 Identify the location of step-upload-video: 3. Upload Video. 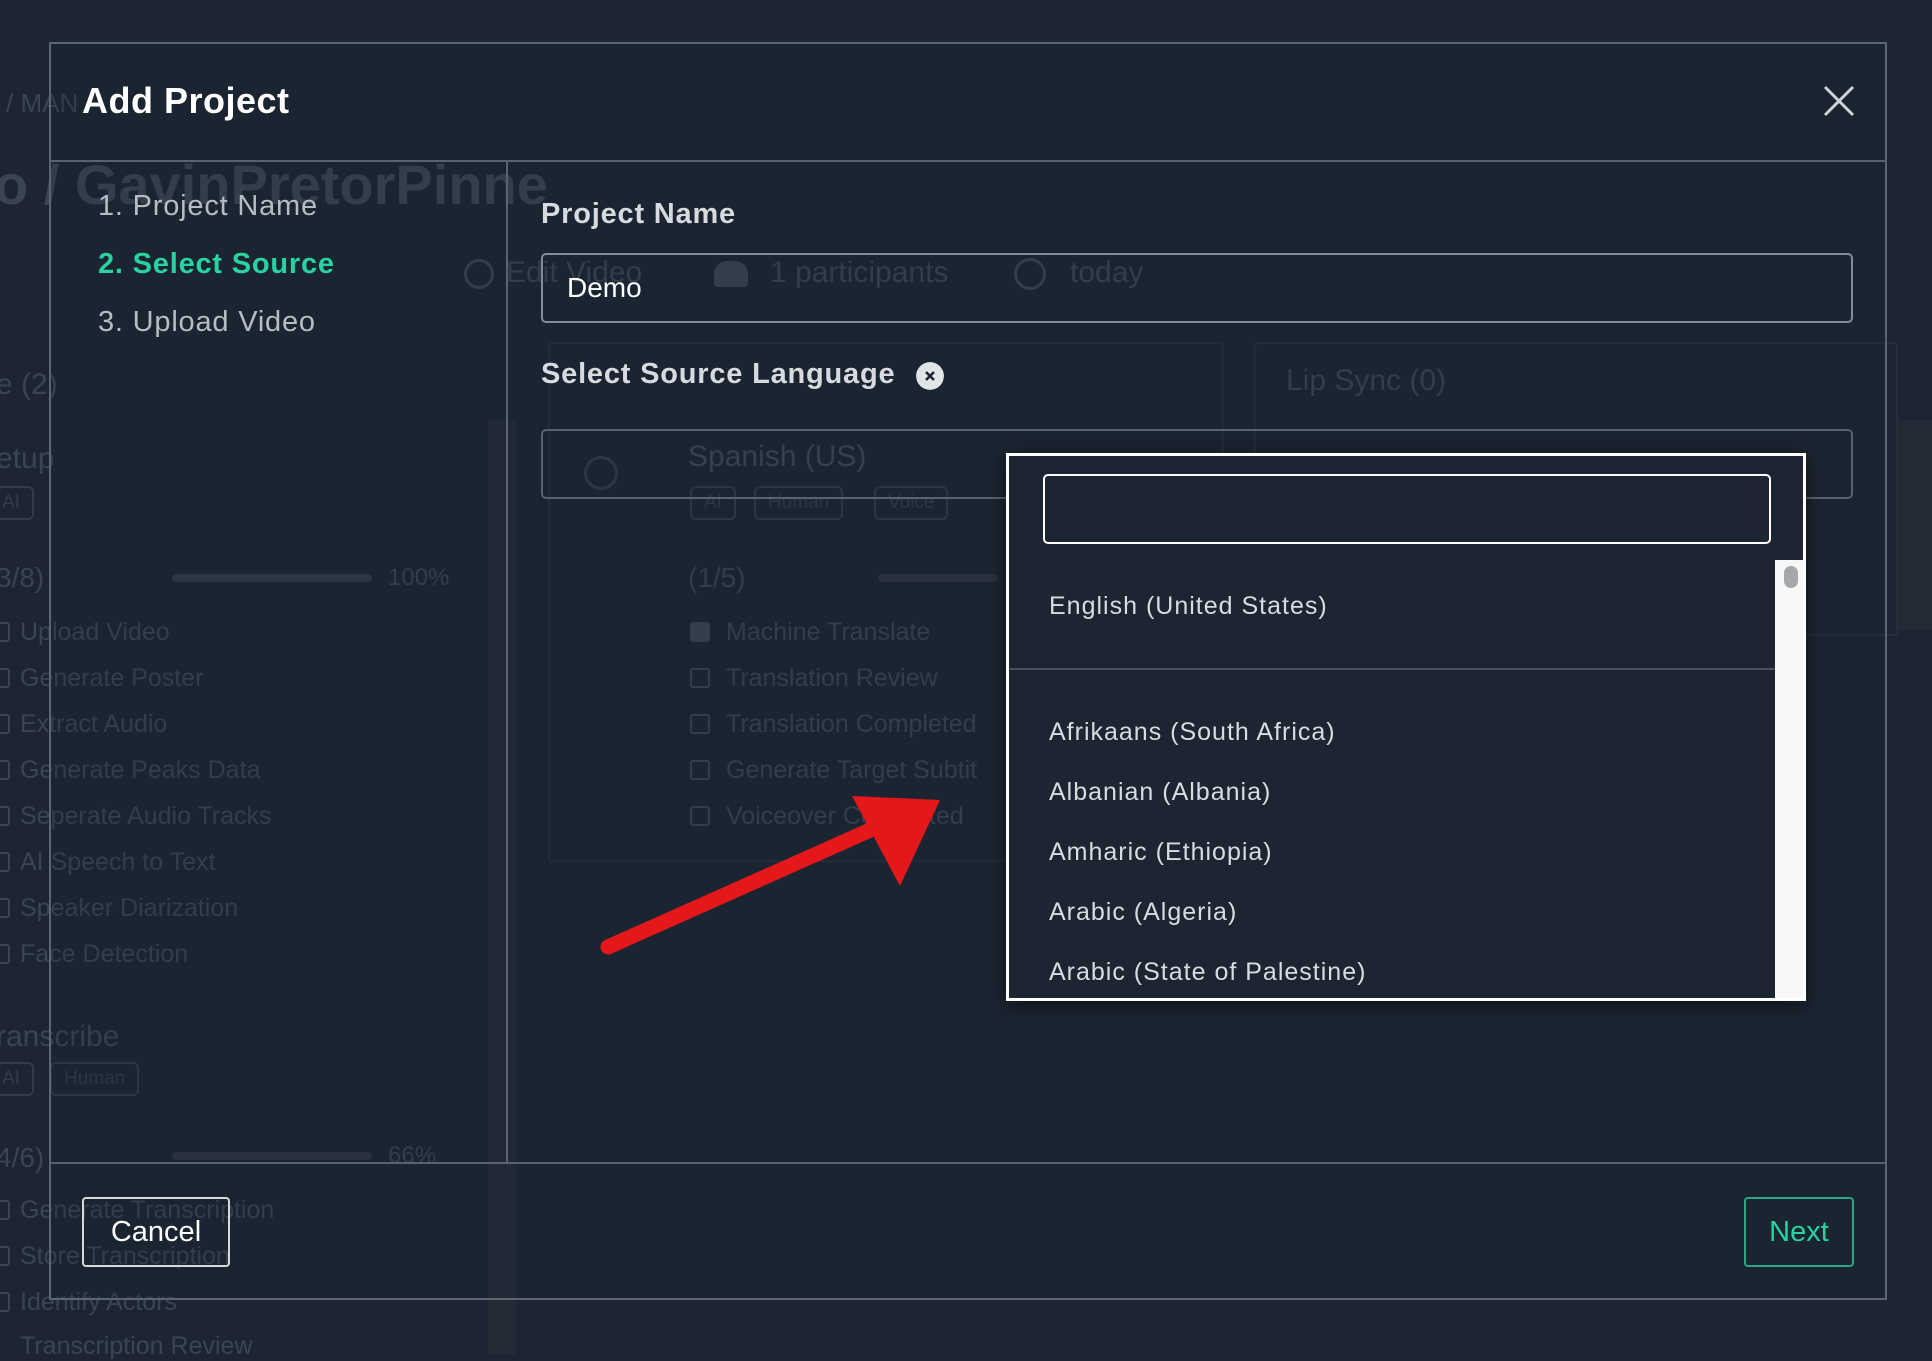
(207, 322).